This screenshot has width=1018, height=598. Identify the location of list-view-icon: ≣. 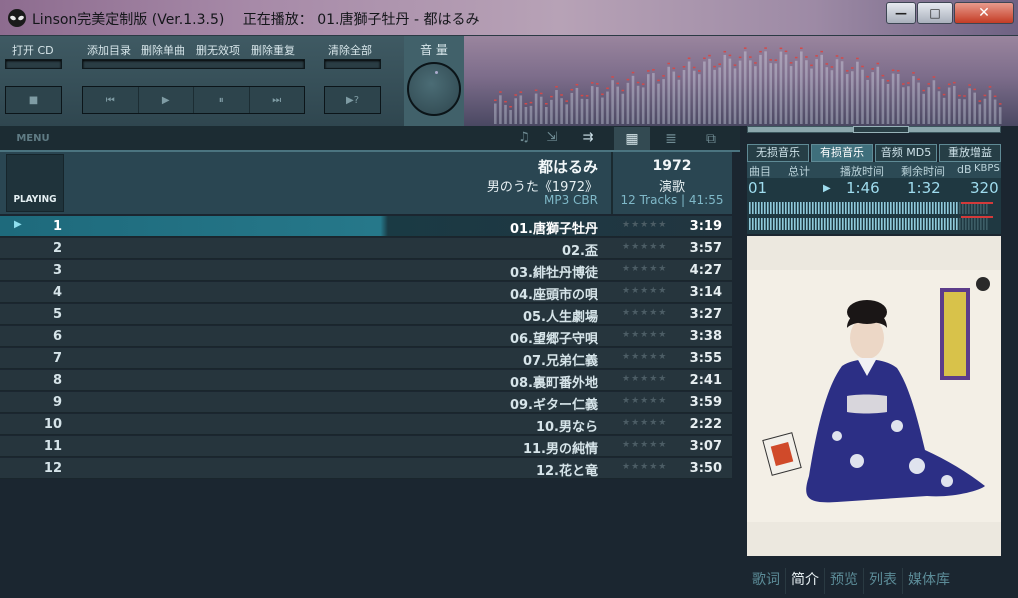
(671, 139).